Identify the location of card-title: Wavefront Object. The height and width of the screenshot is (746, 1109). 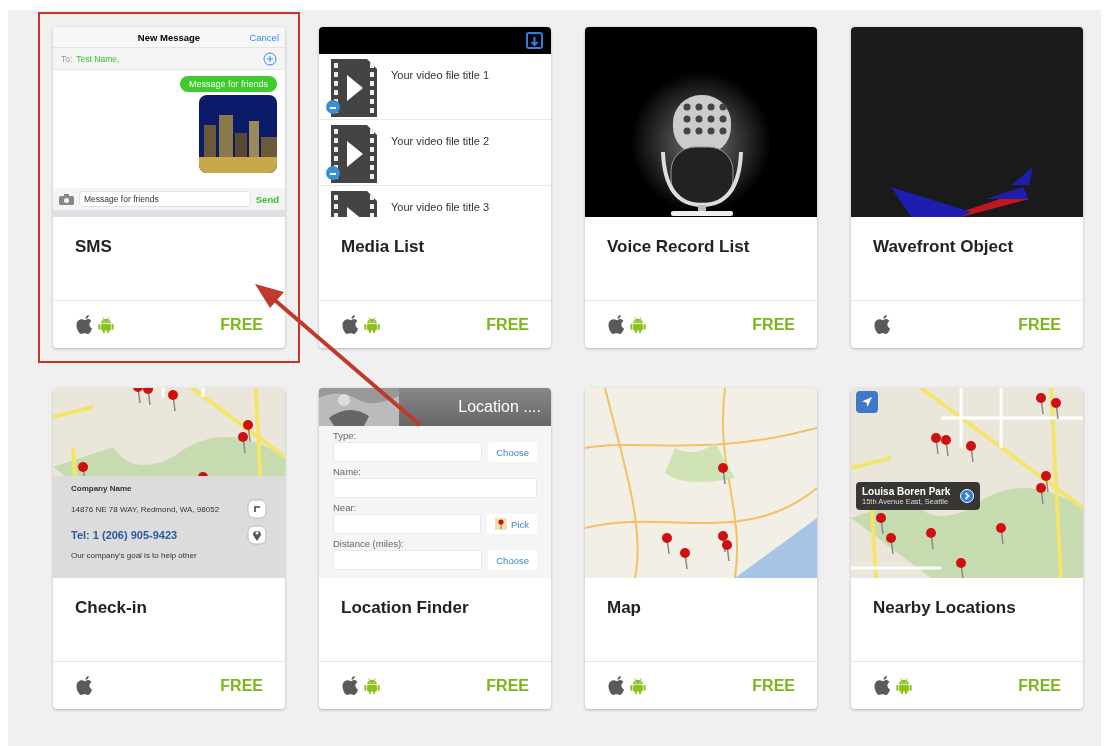
(943, 246).